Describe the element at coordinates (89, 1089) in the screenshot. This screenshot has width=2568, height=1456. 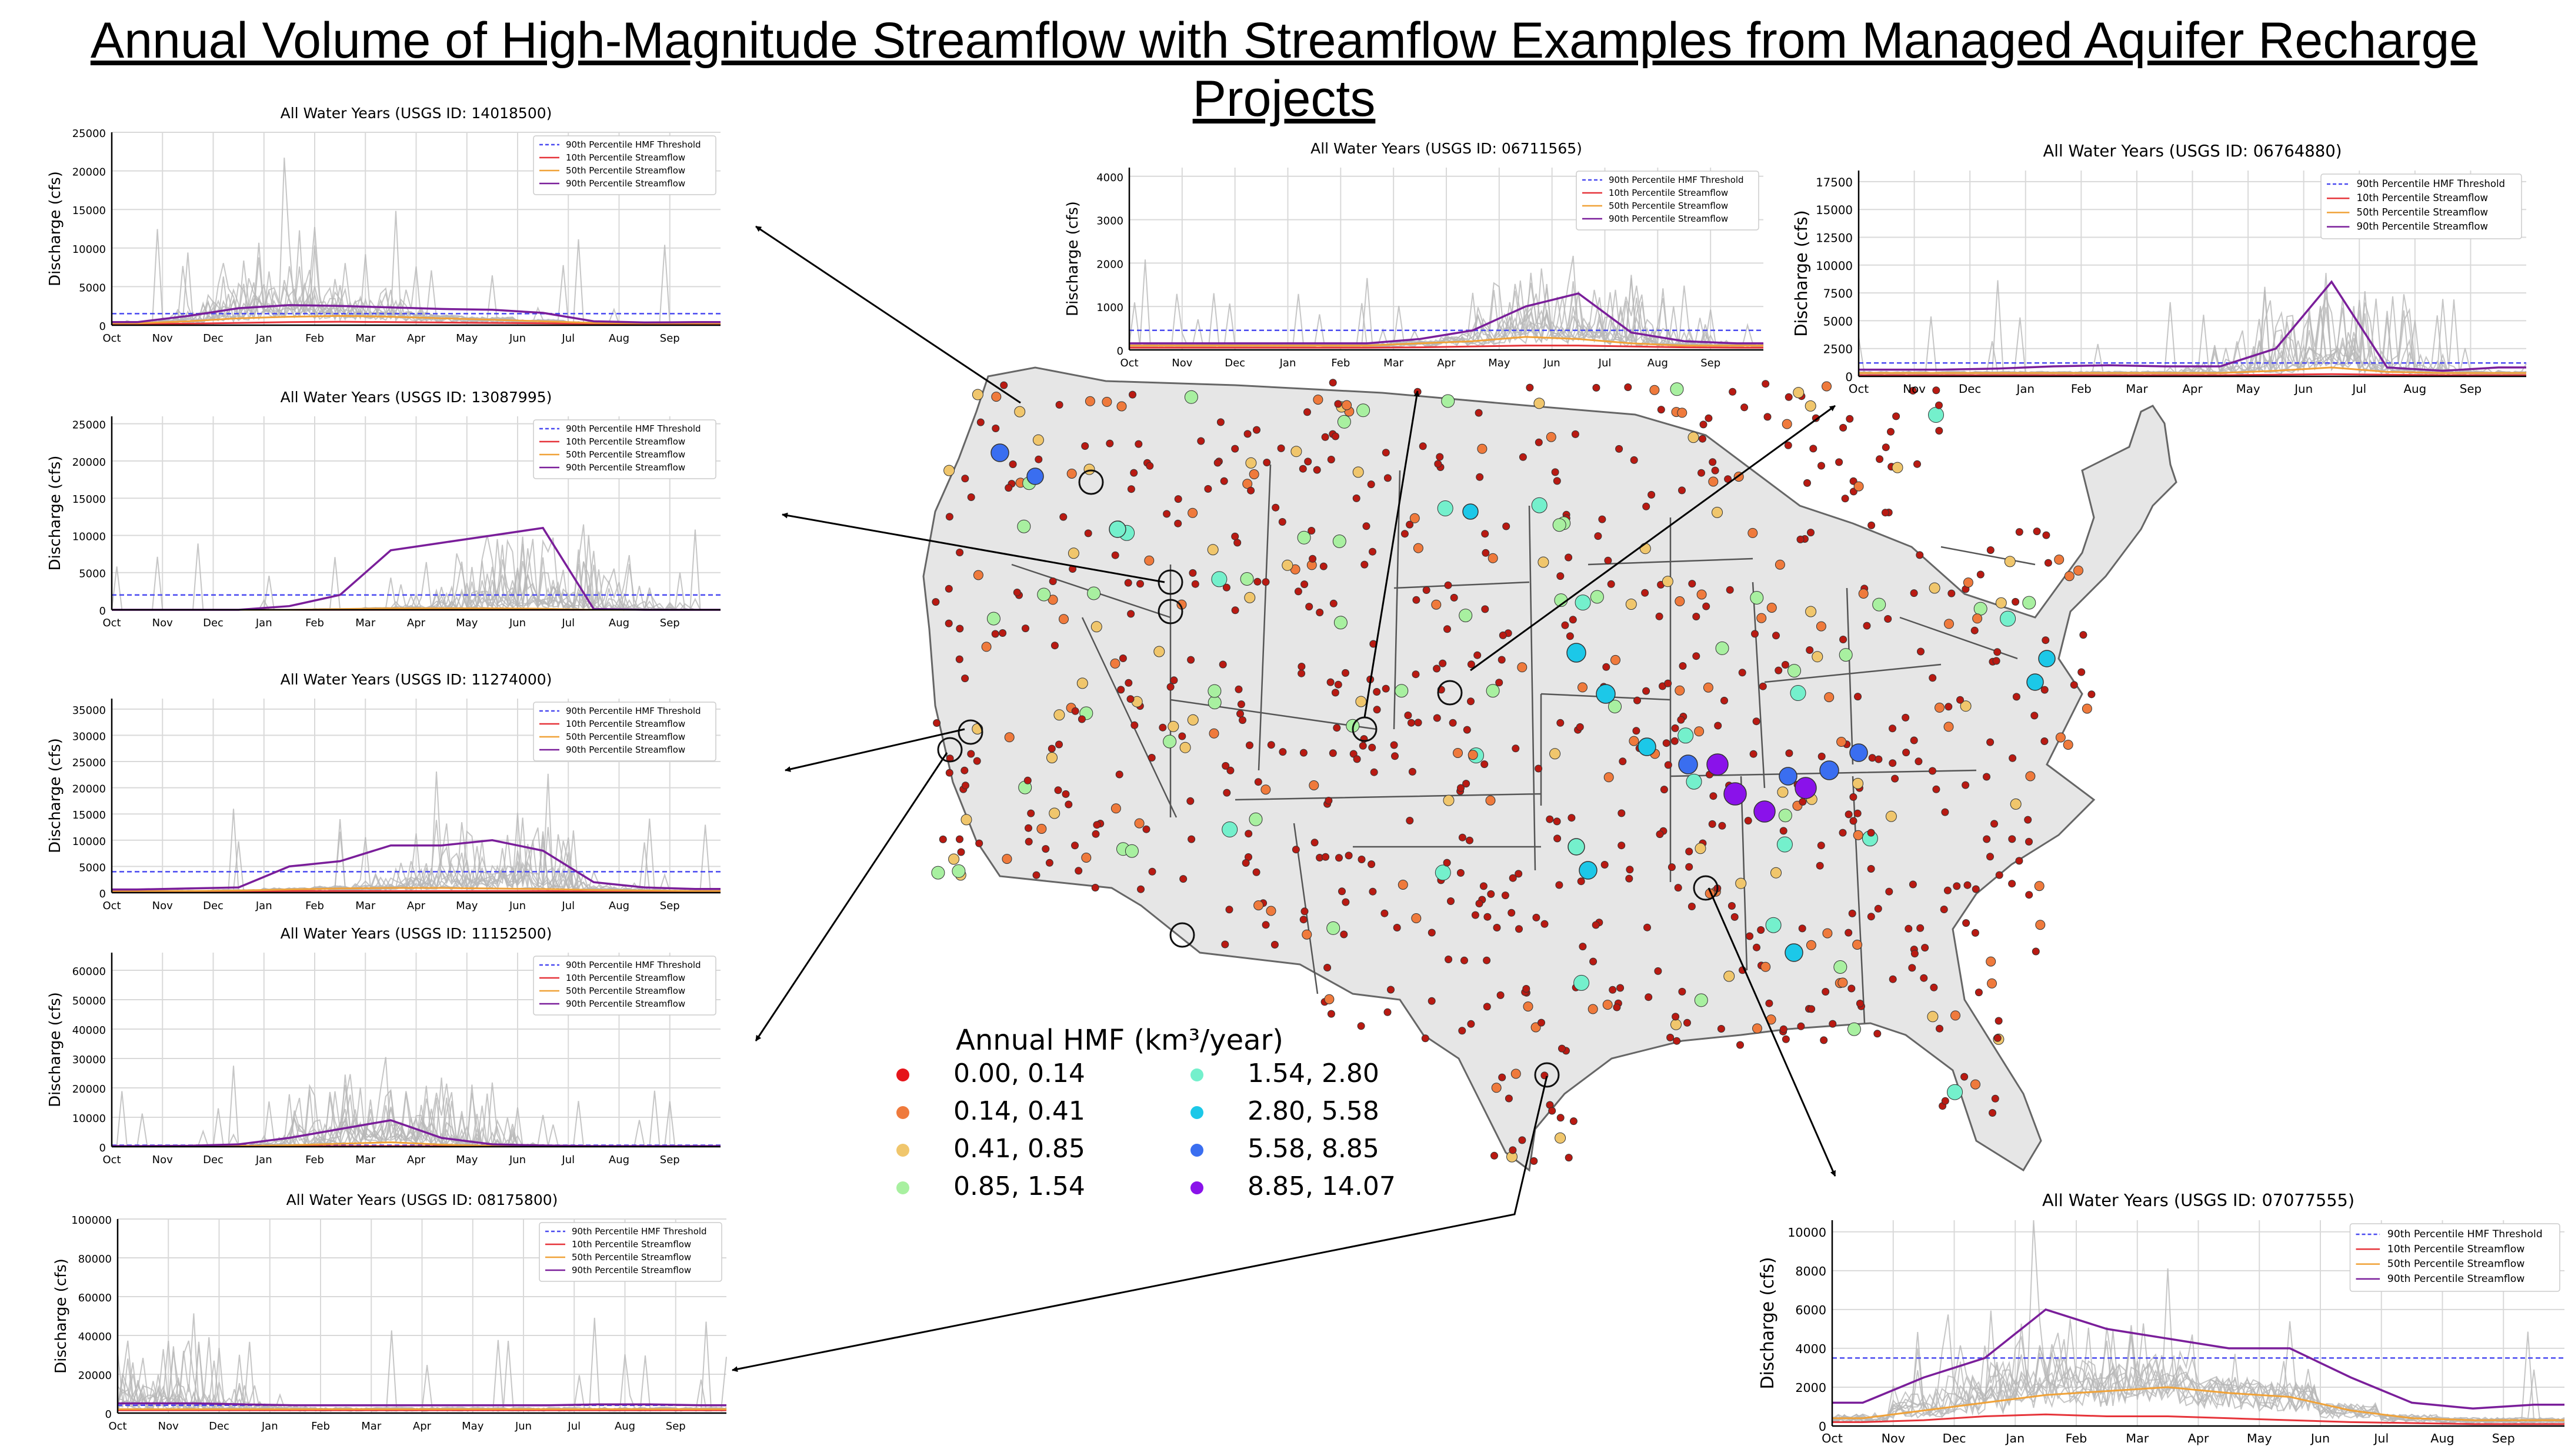
I see `y-tick-label: 20000` at that location.